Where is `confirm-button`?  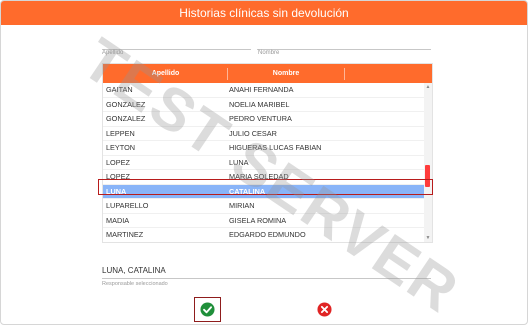 confirm-button is located at coordinates (207, 309).